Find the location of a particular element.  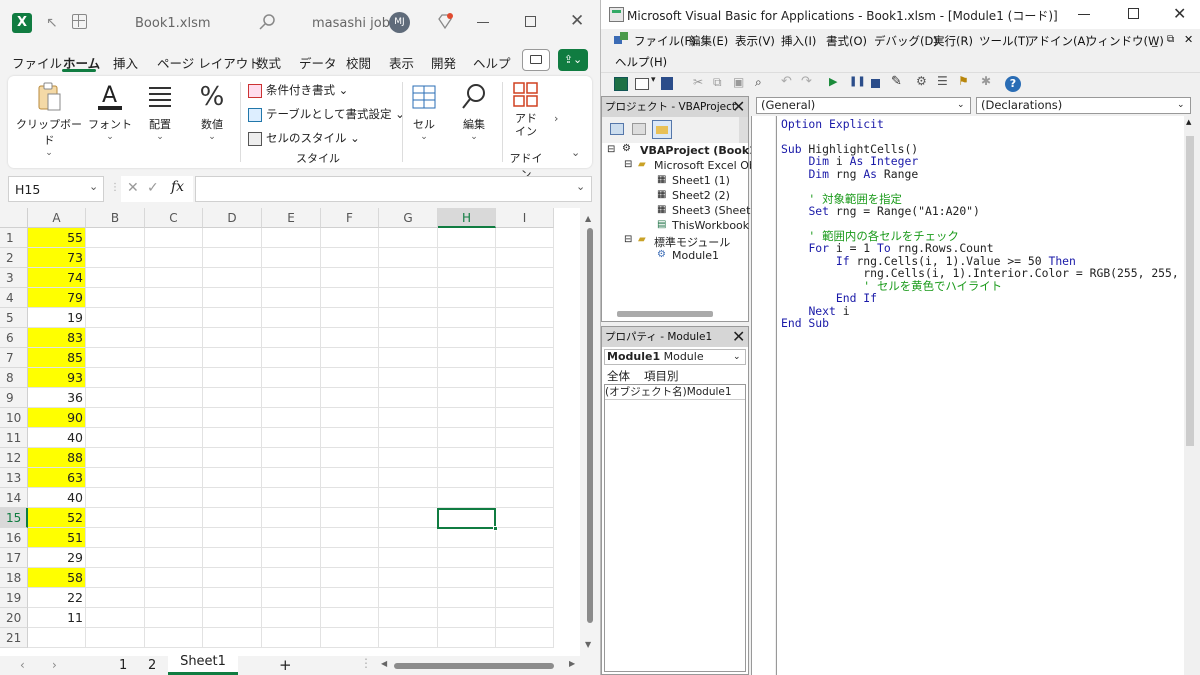

scroll-thumb is located at coordinates (590, 425).